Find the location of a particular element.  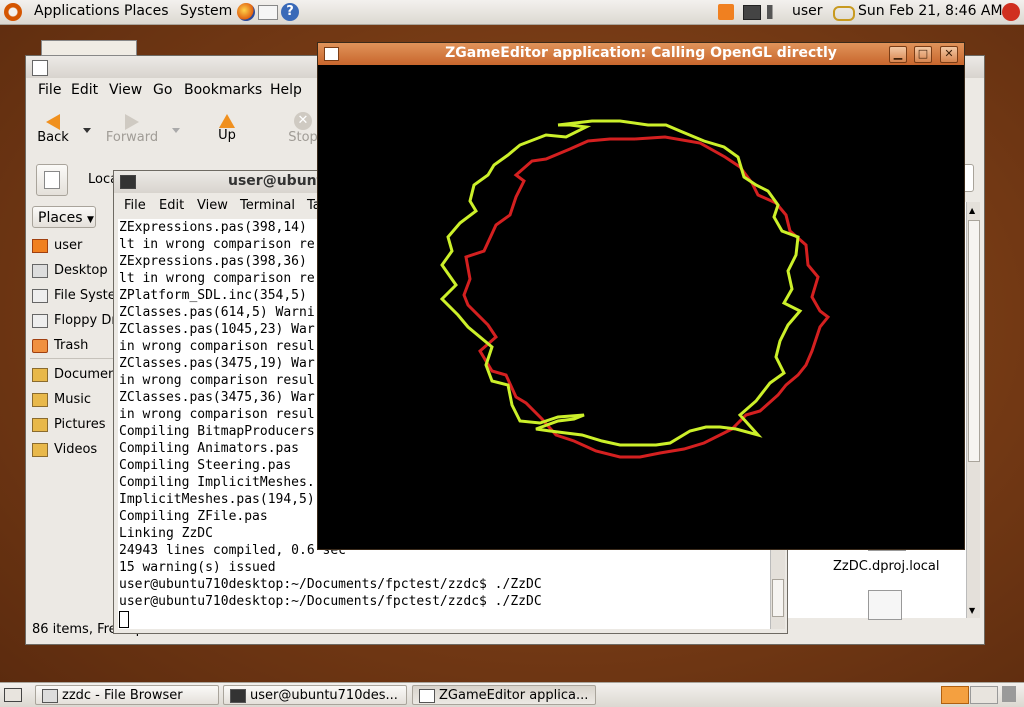

taskbar-item-file-browser: zzdc - File Browser is located at coordinates (127, 695).